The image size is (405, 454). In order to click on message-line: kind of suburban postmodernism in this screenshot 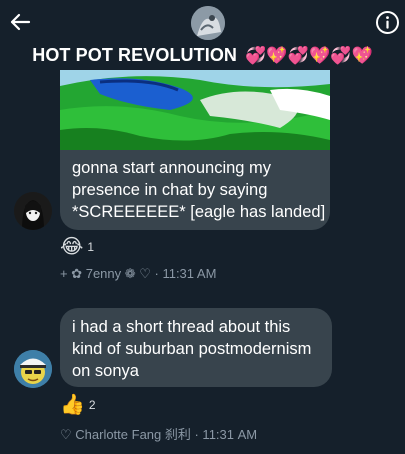, I will do `click(192, 349)`.